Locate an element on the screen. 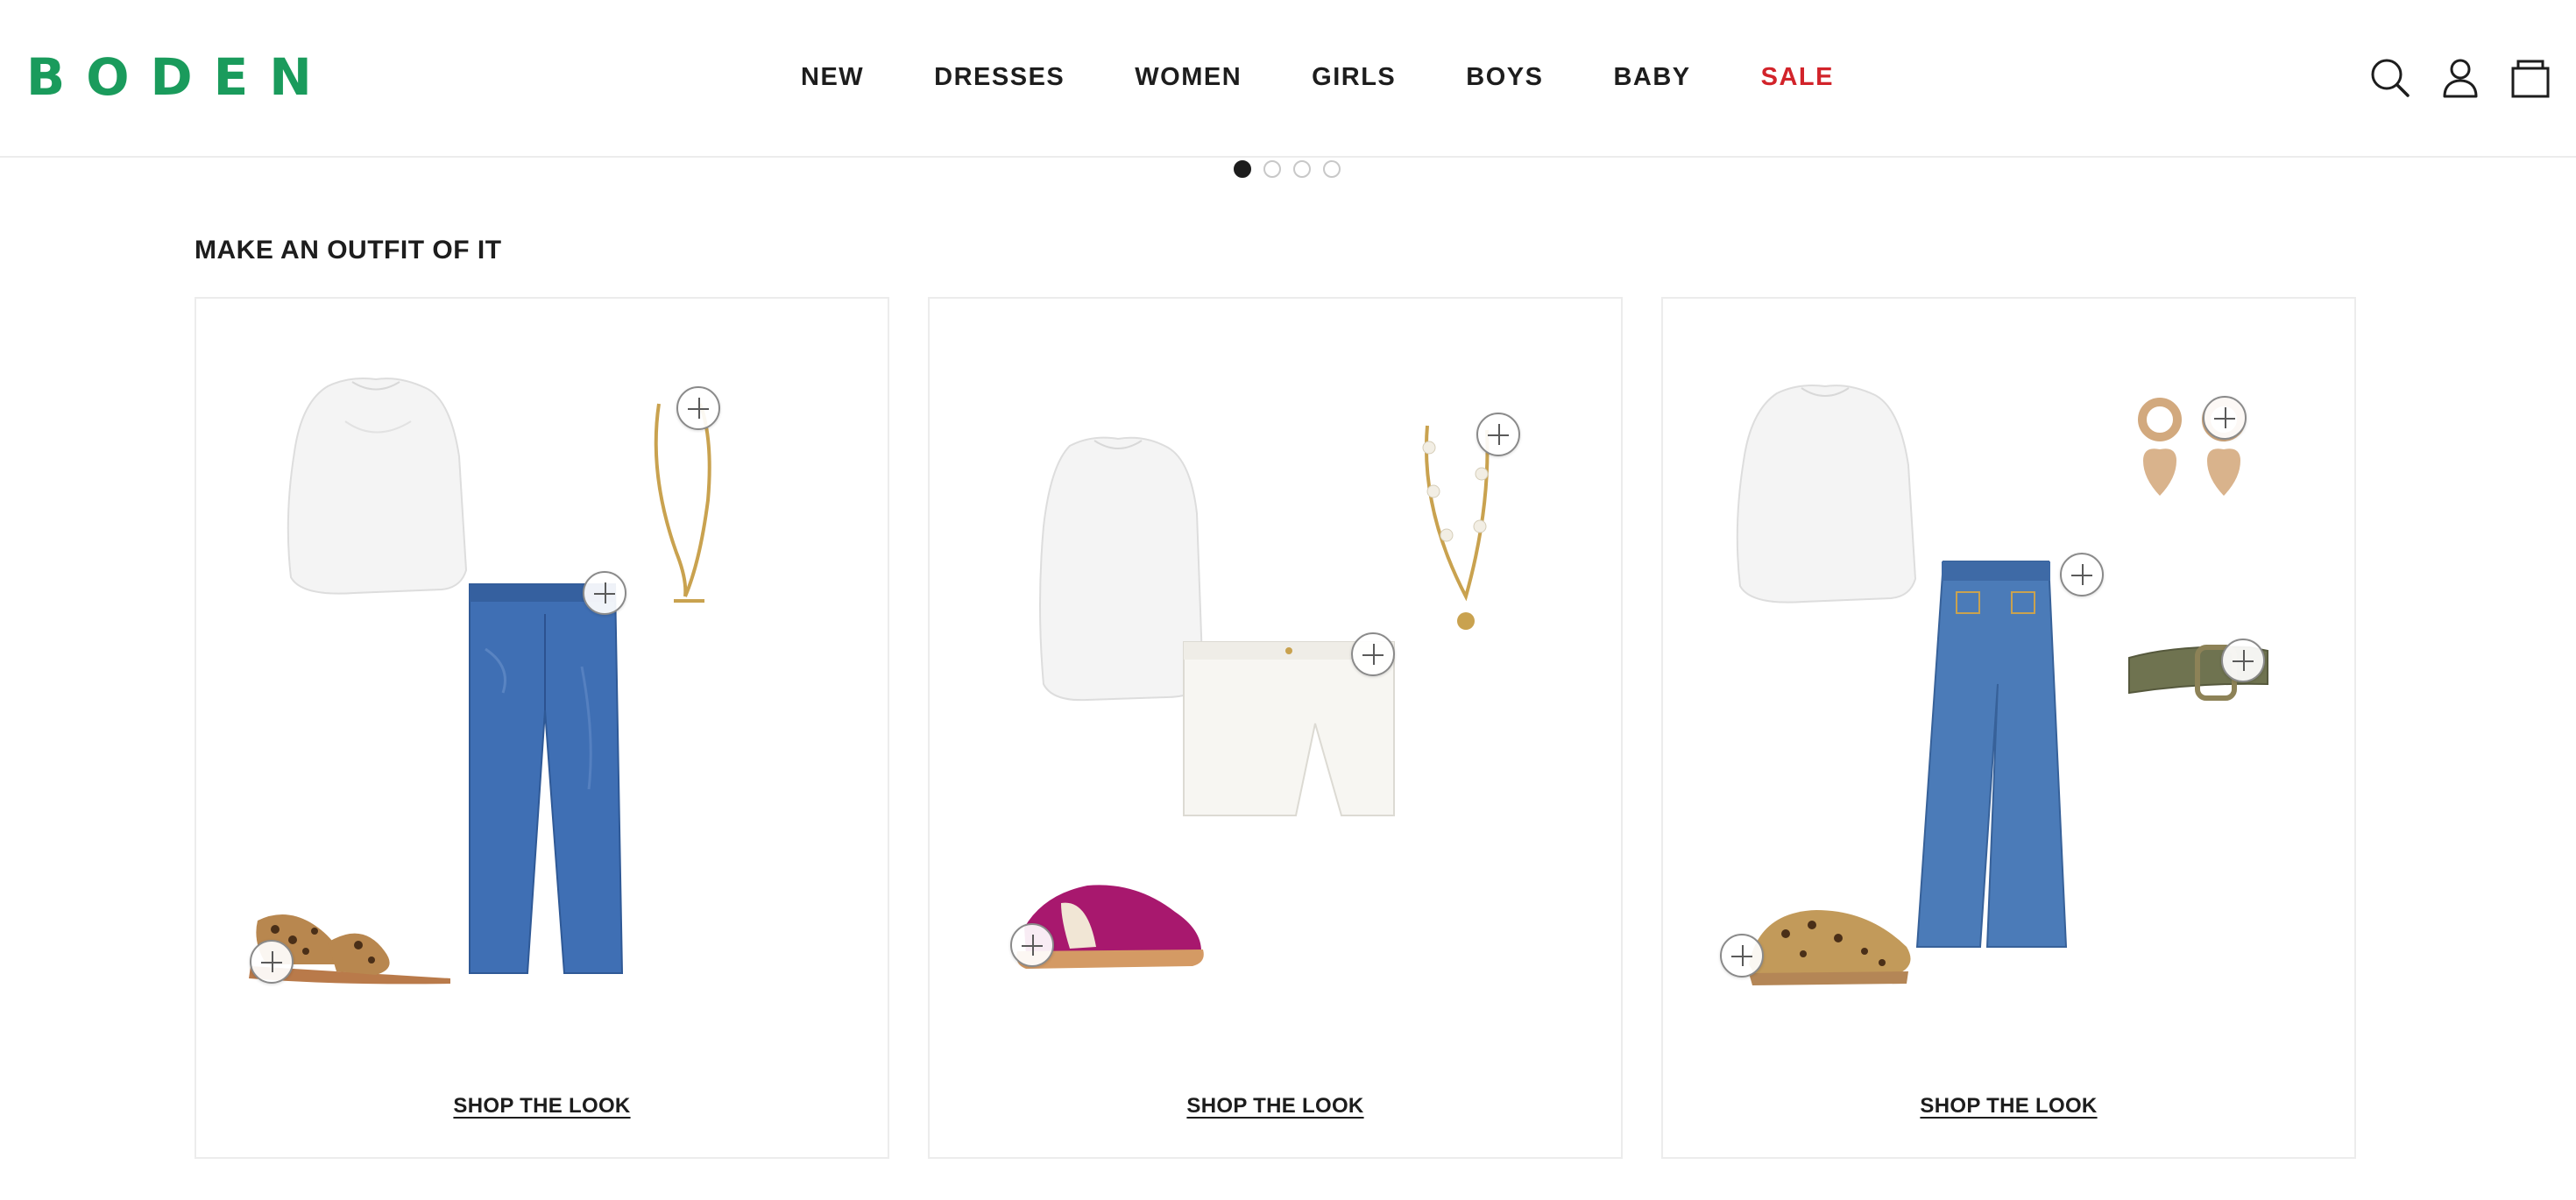 This screenshot has height=1200, width=2576. wide-leg-jeans-image is located at coordinates (1991, 754).